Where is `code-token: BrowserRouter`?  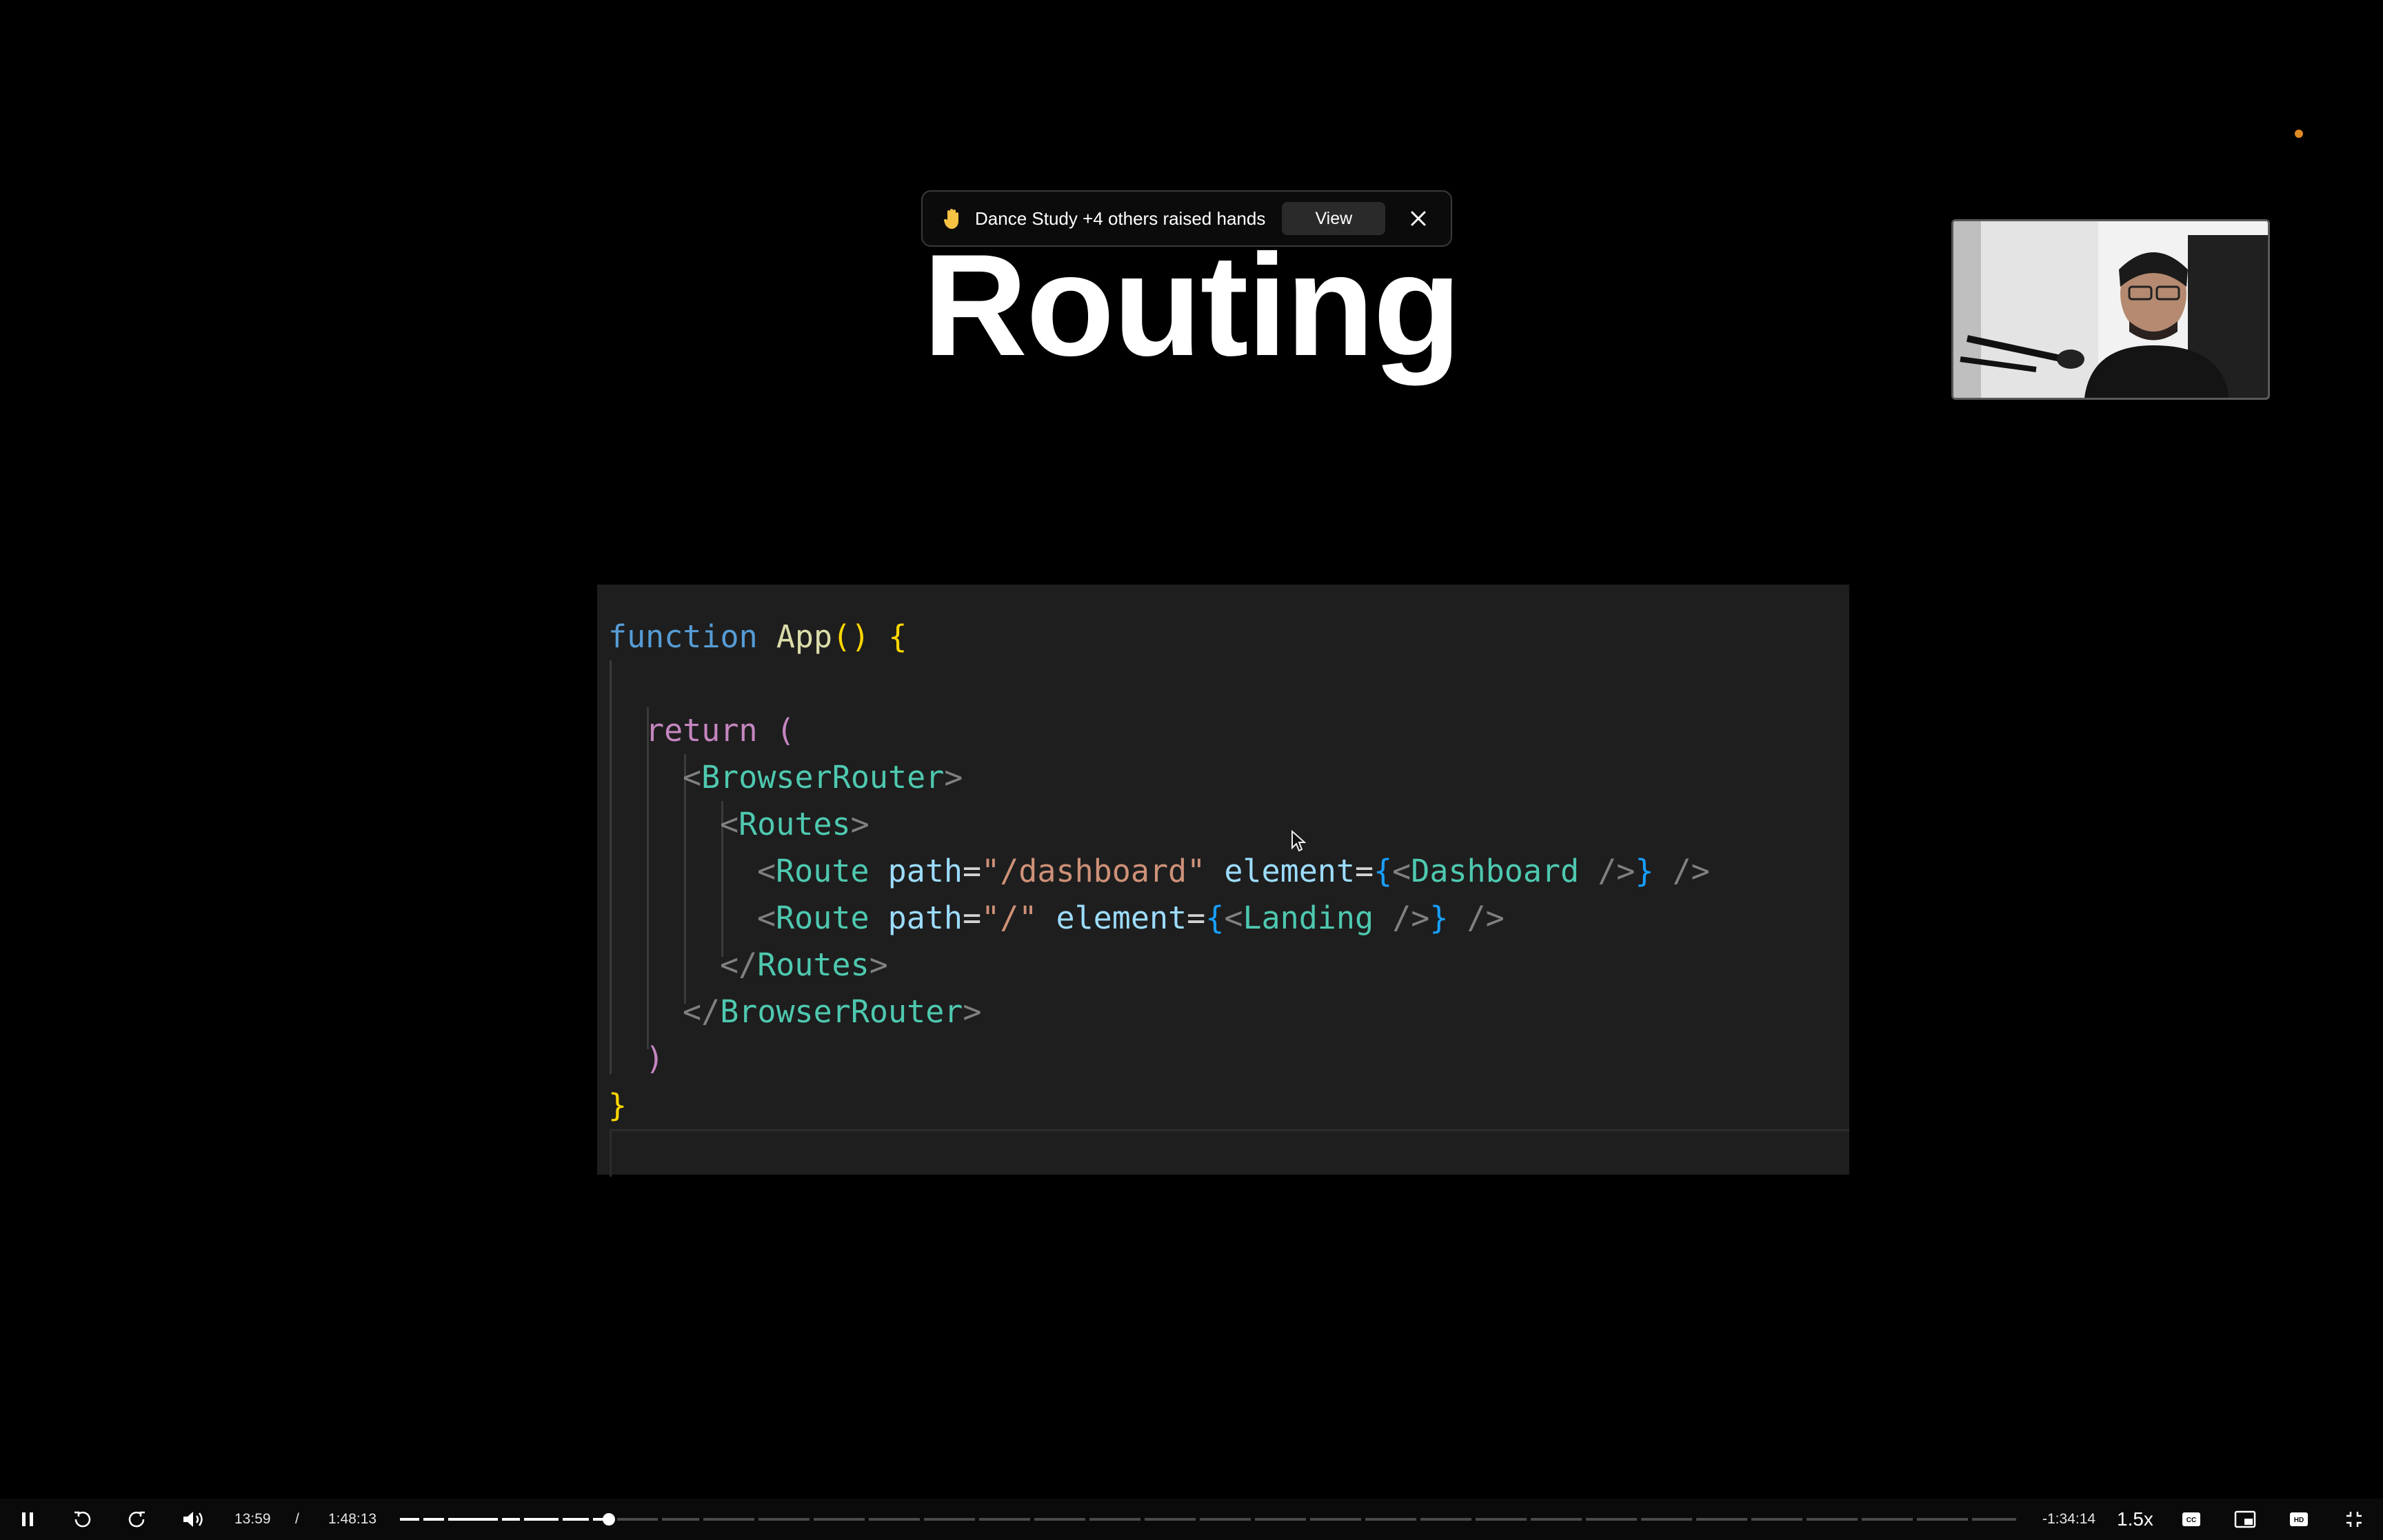 code-token: BrowserRouter is located at coordinates (841, 1012).